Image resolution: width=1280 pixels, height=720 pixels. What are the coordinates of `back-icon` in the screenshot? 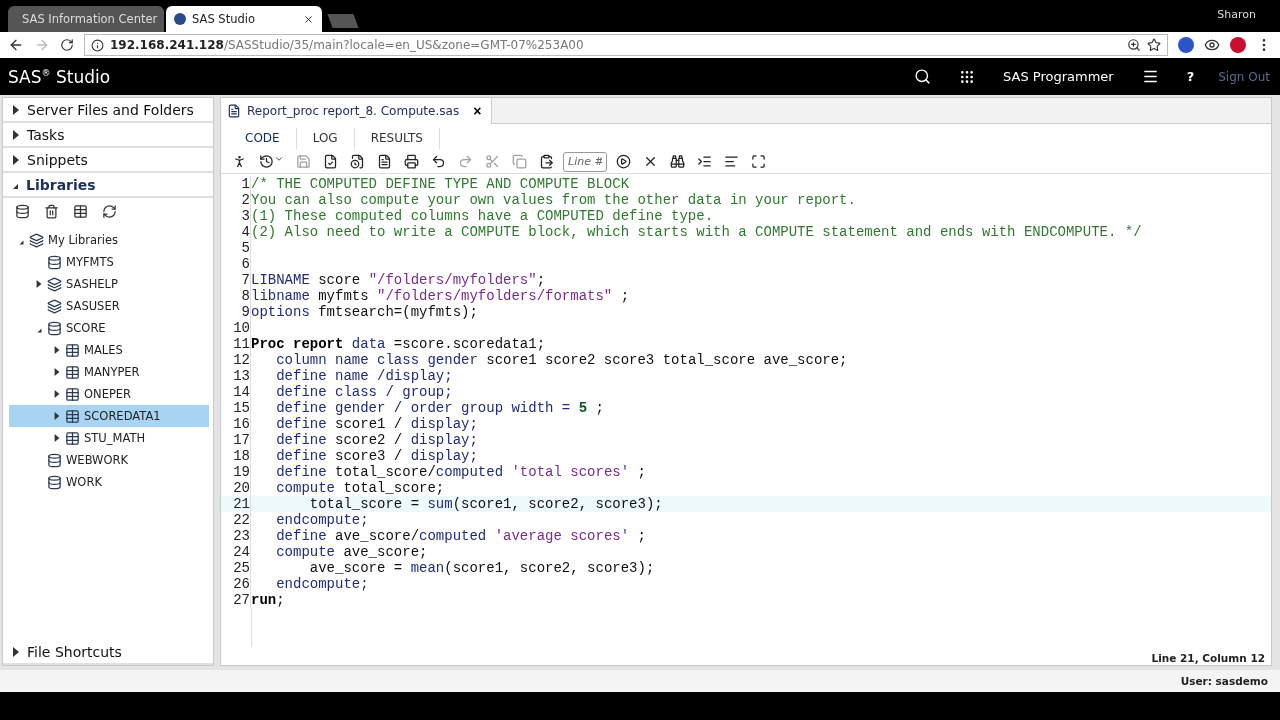 It's located at (16, 45).